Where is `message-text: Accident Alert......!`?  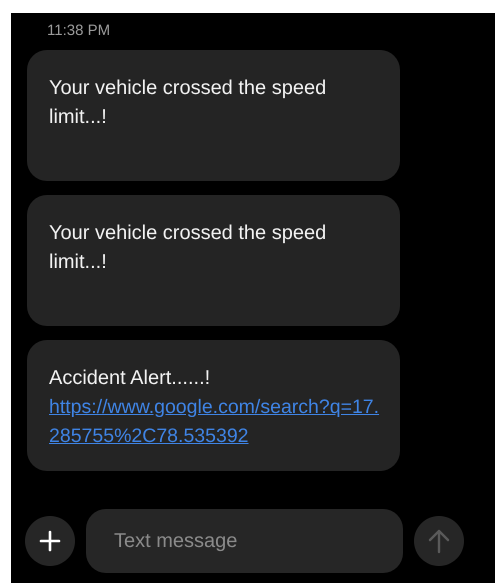
message-text: Accident Alert......! is located at coordinates (130, 378).